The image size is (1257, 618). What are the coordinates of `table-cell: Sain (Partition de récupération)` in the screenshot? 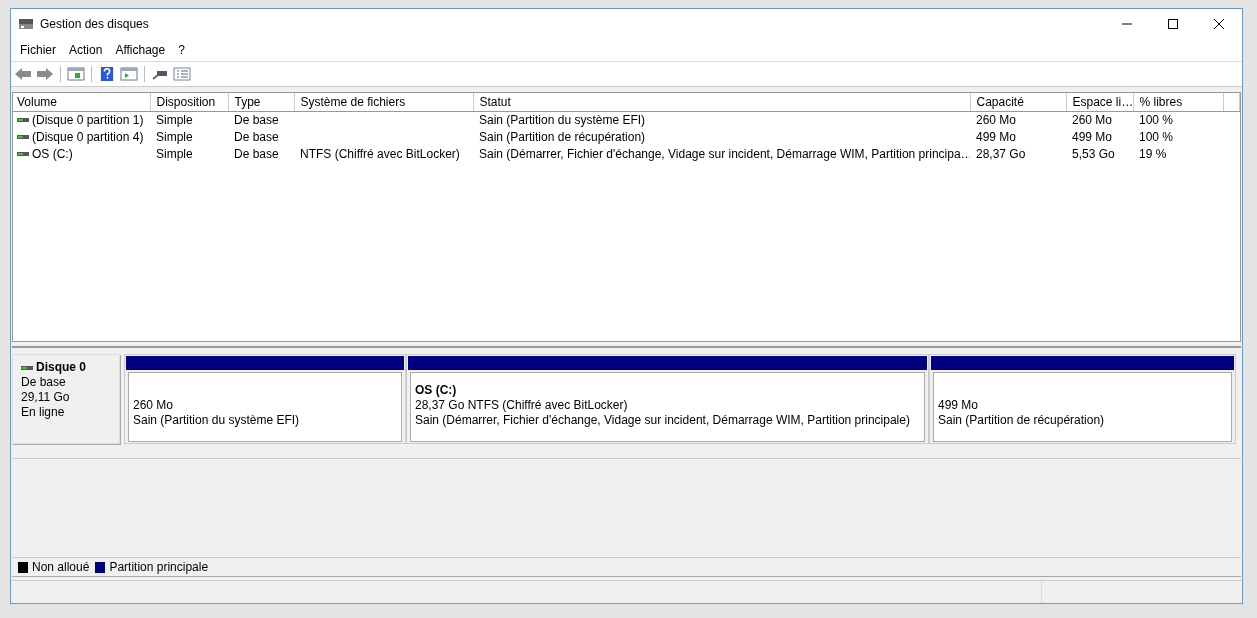 It's located at (562, 136).